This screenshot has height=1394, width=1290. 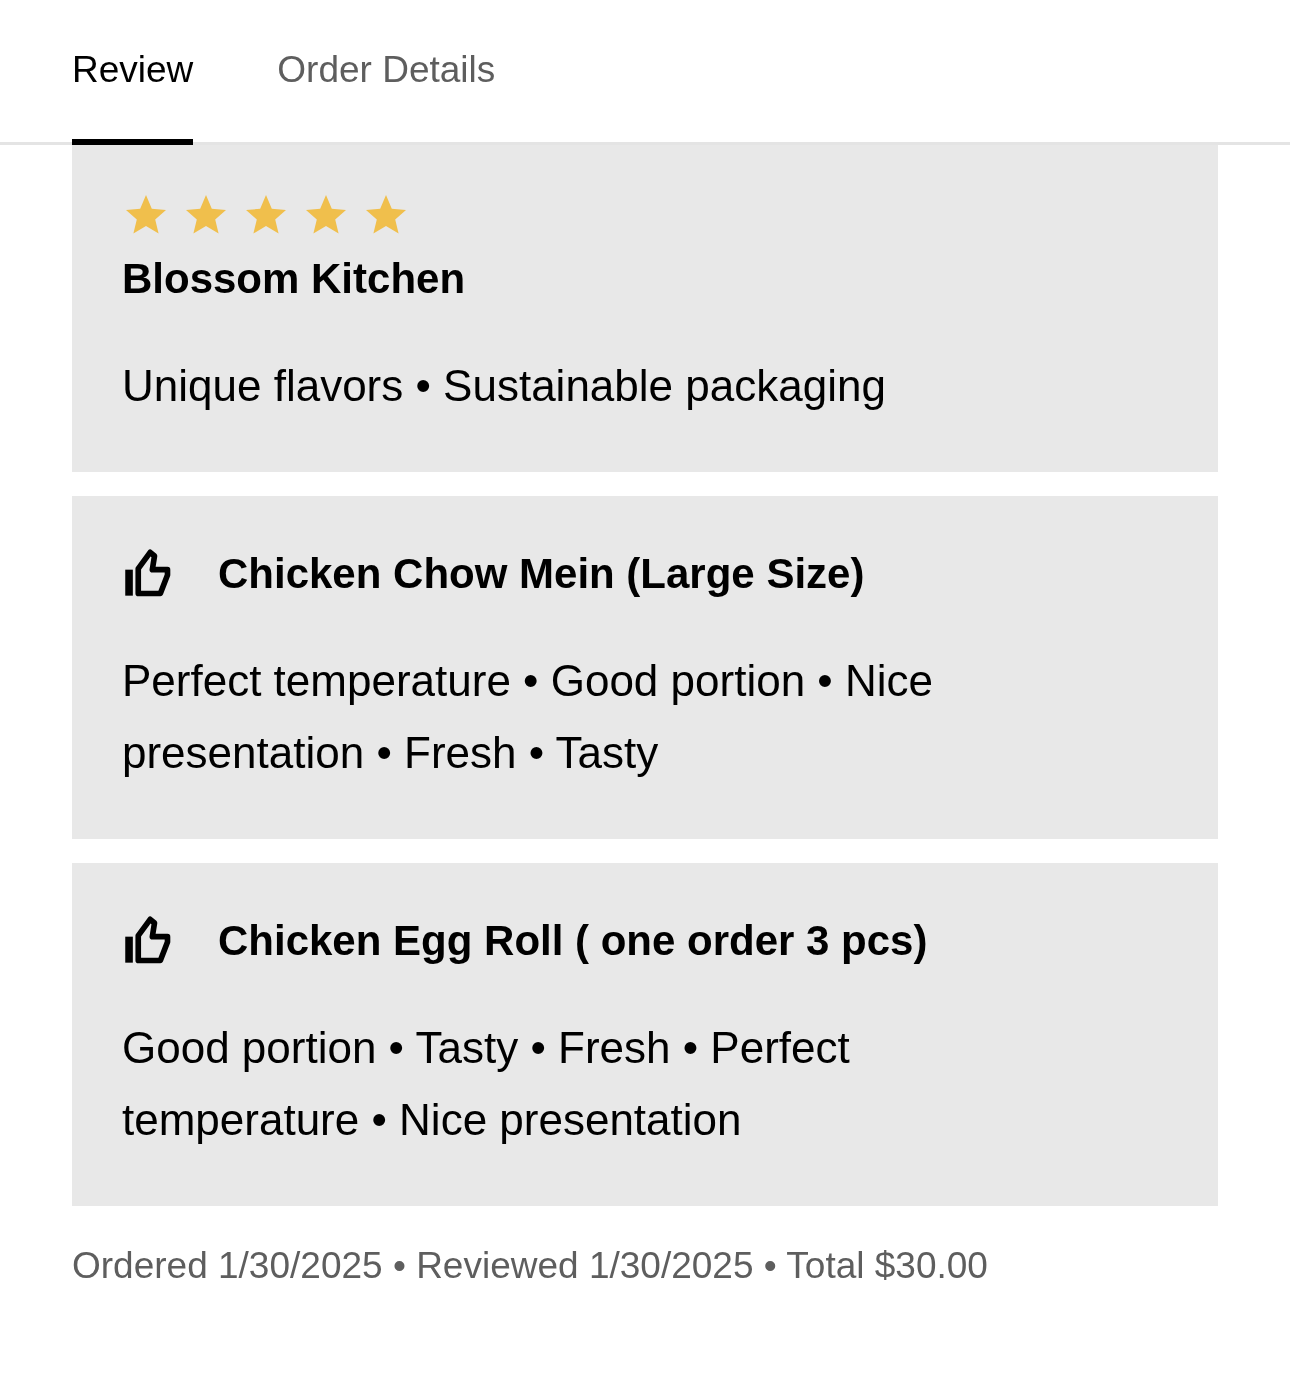 What do you see at coordinates (486, 1084) in the screenshot?
I see `review-tags-text: Good portion • Tasty • Fresh • Perfect temperature • Nice presentation` at bounding box center [486, 1084].